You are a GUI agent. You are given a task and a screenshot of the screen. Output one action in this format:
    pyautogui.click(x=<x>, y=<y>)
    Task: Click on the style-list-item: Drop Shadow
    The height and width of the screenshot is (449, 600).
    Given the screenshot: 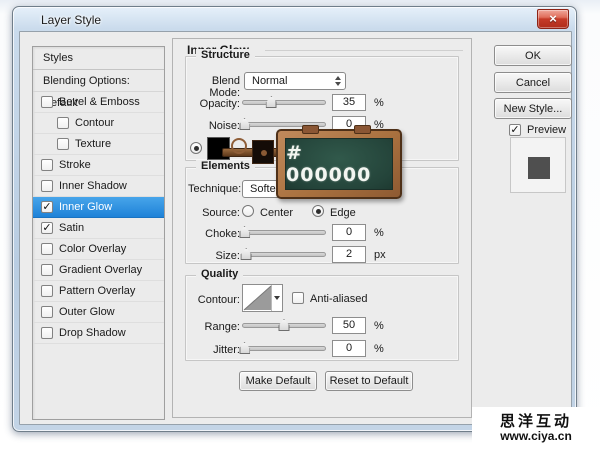 What is the action you would take?
    pyautogui.click(x=98, y=333)
    